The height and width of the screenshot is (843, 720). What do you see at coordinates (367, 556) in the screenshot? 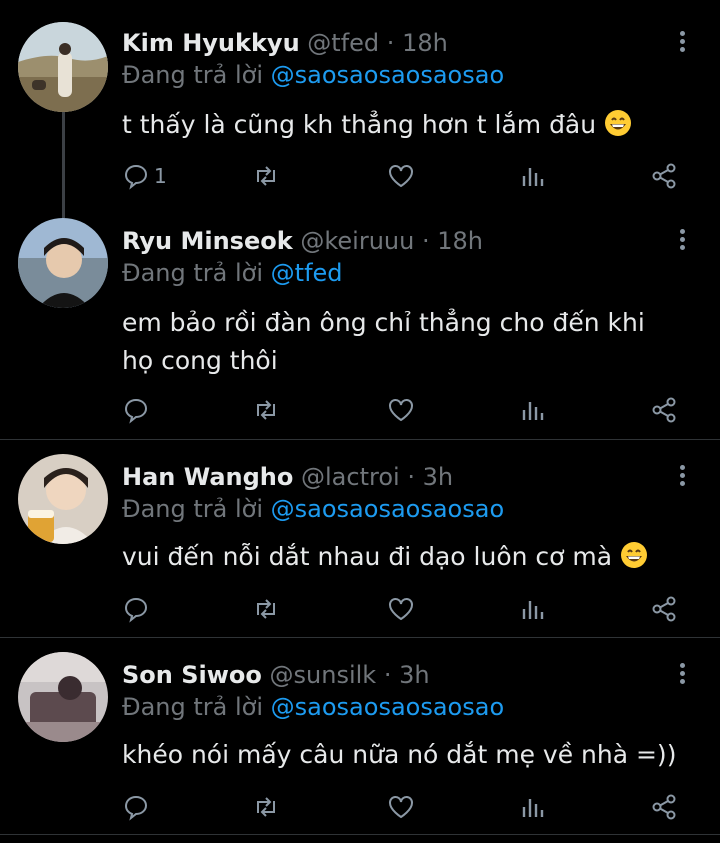
I see `tweet-text: vui đến nỗi dắt nhau đi dạo luôn cơ mà` at bounding box center [367, 556].